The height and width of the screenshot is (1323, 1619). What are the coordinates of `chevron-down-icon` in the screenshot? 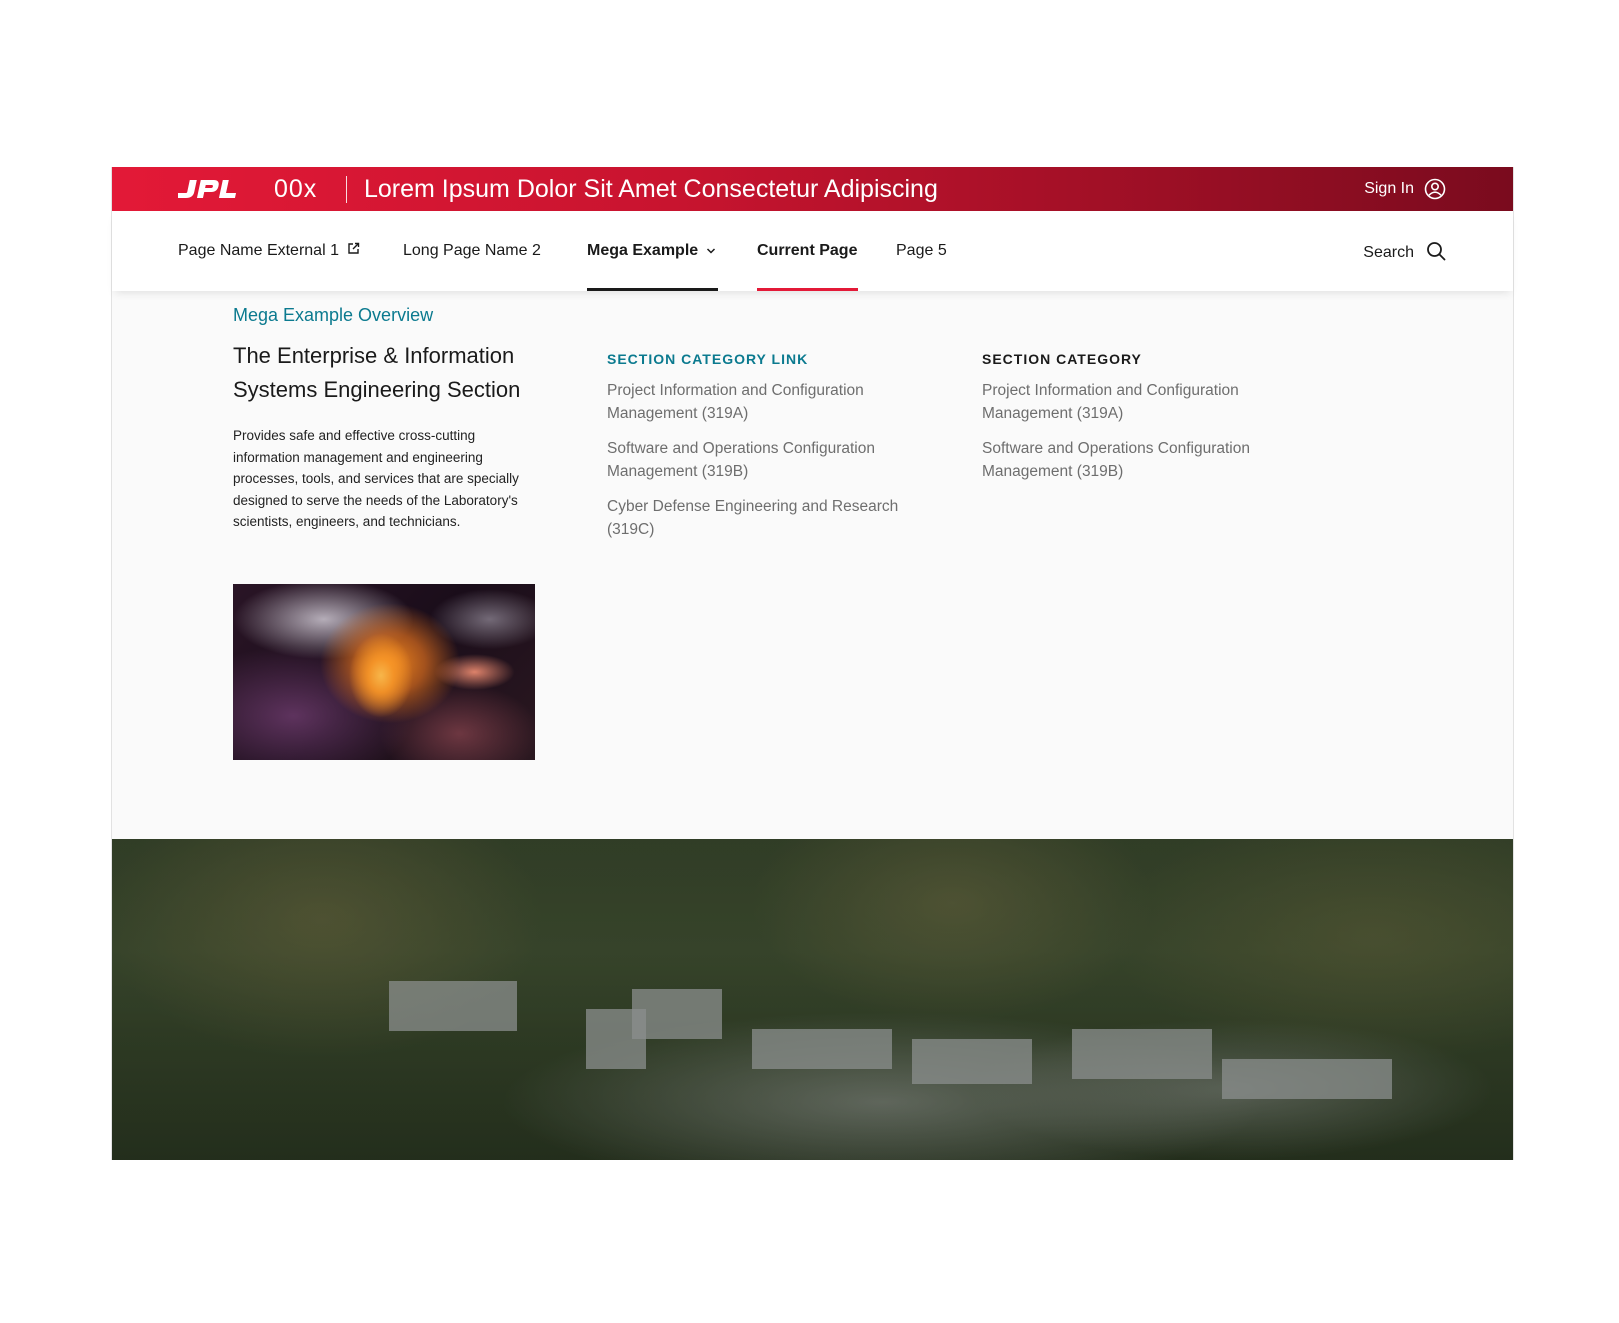 It's located at (711, 251).